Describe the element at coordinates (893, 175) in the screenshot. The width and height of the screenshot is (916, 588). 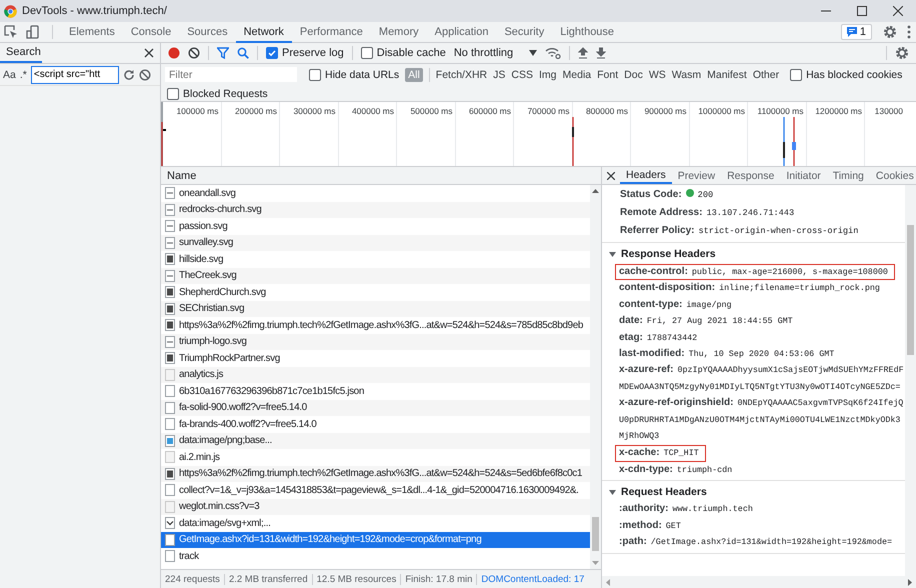
I see `details-tab: Cookies` at that location.